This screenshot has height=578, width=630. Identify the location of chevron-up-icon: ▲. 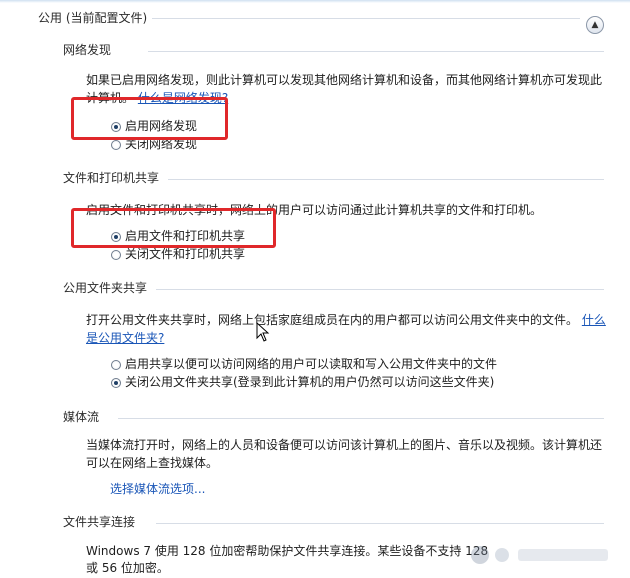
(595, 25).